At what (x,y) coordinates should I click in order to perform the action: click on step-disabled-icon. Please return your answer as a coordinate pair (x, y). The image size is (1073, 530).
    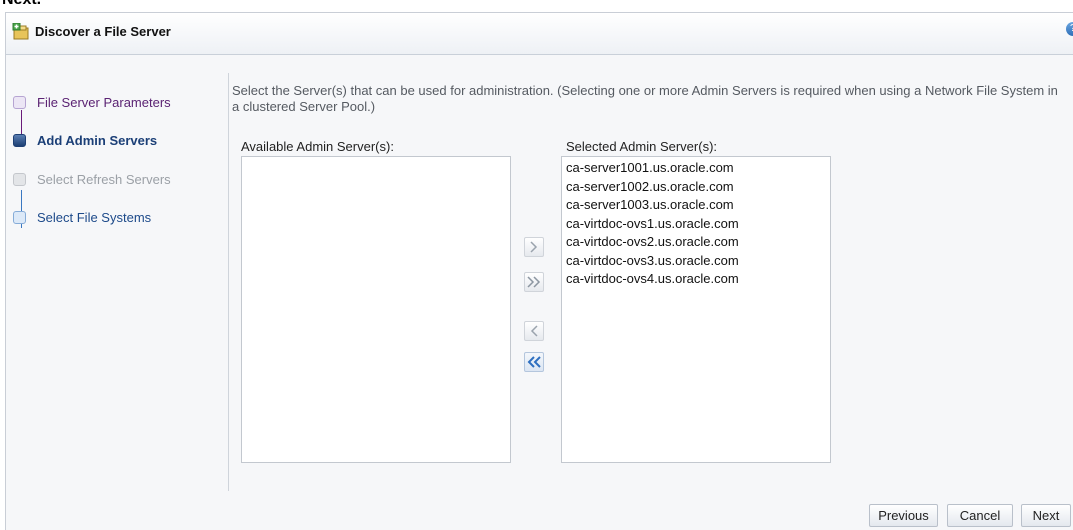
    Looking at the image, I should click on (19, 179).